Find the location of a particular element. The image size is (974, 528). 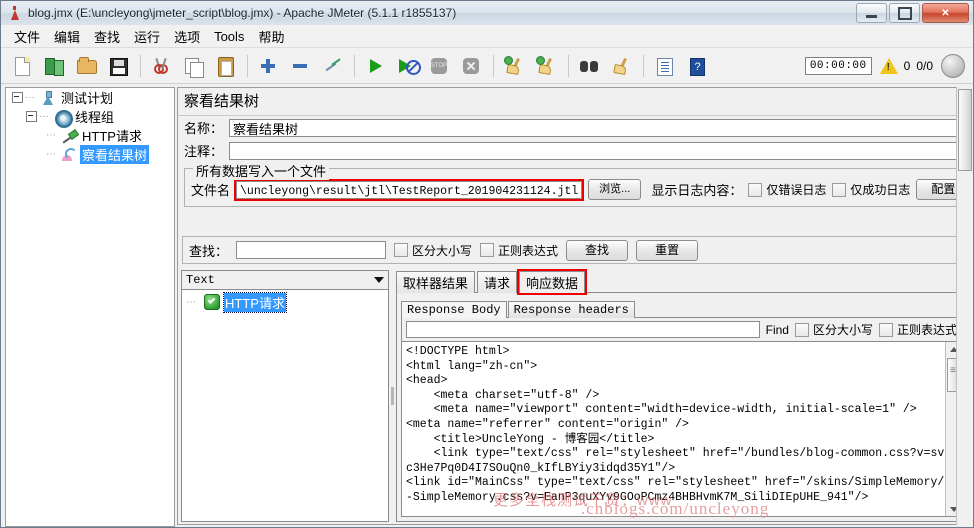

thread-status-icon is located at coordinates (953, 65).